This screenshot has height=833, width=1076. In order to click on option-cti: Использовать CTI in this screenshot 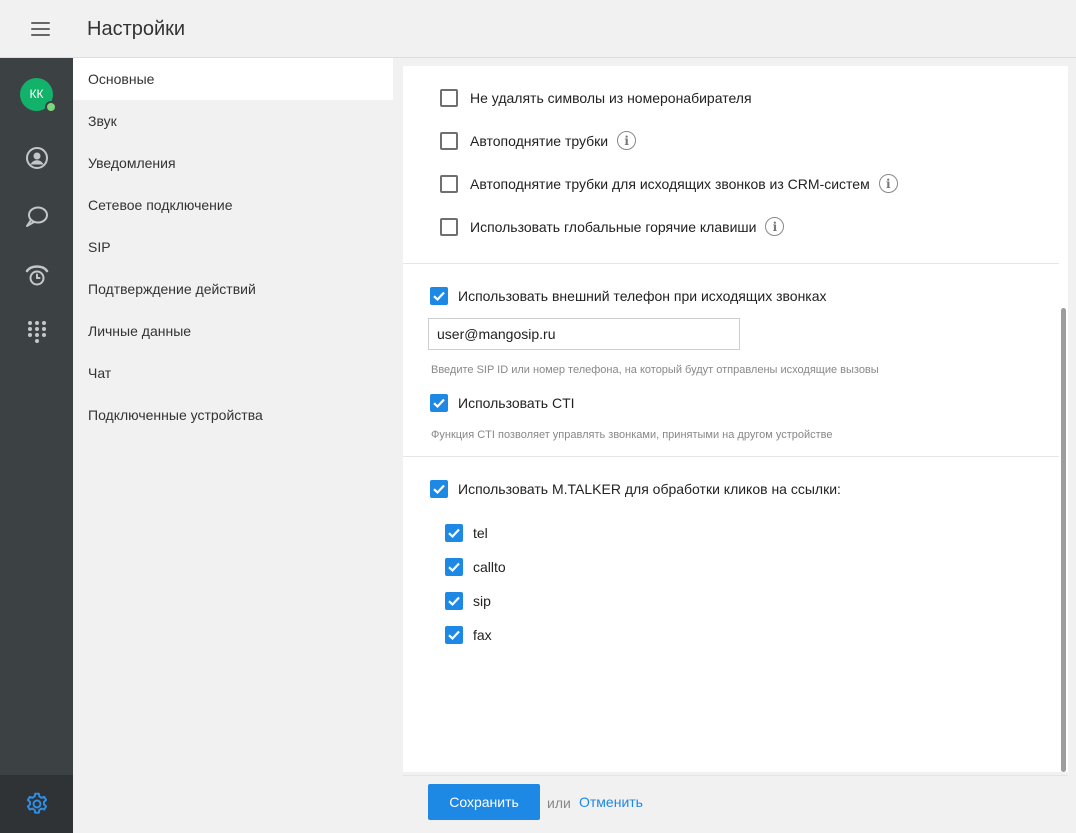, I will do `click(502, 403)`.